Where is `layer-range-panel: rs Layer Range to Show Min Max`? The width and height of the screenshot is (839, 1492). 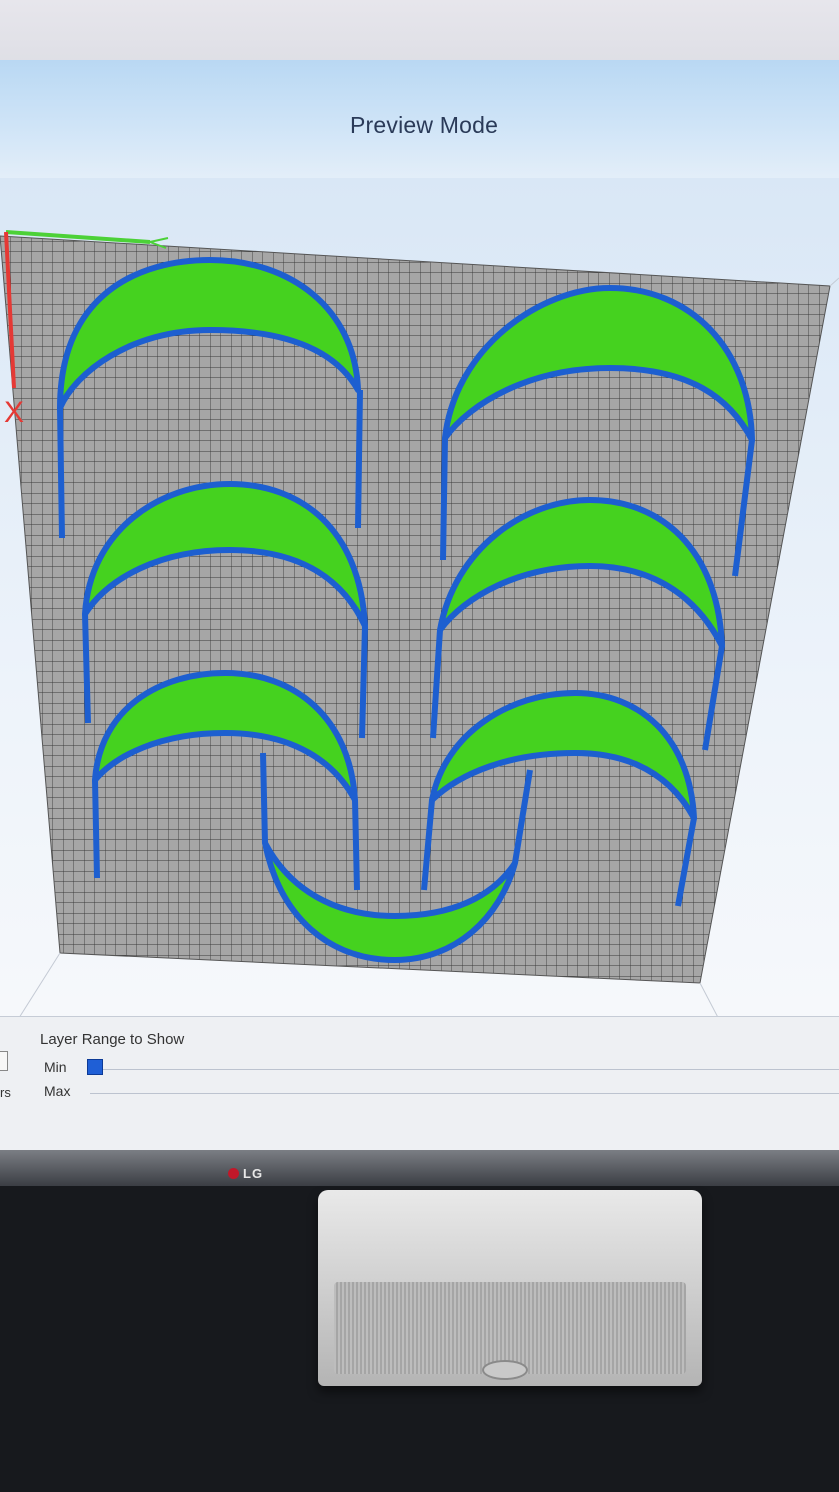
layer-range-panel: rs Layer Range to Show Min Max is located at coordinates (419, 1093).